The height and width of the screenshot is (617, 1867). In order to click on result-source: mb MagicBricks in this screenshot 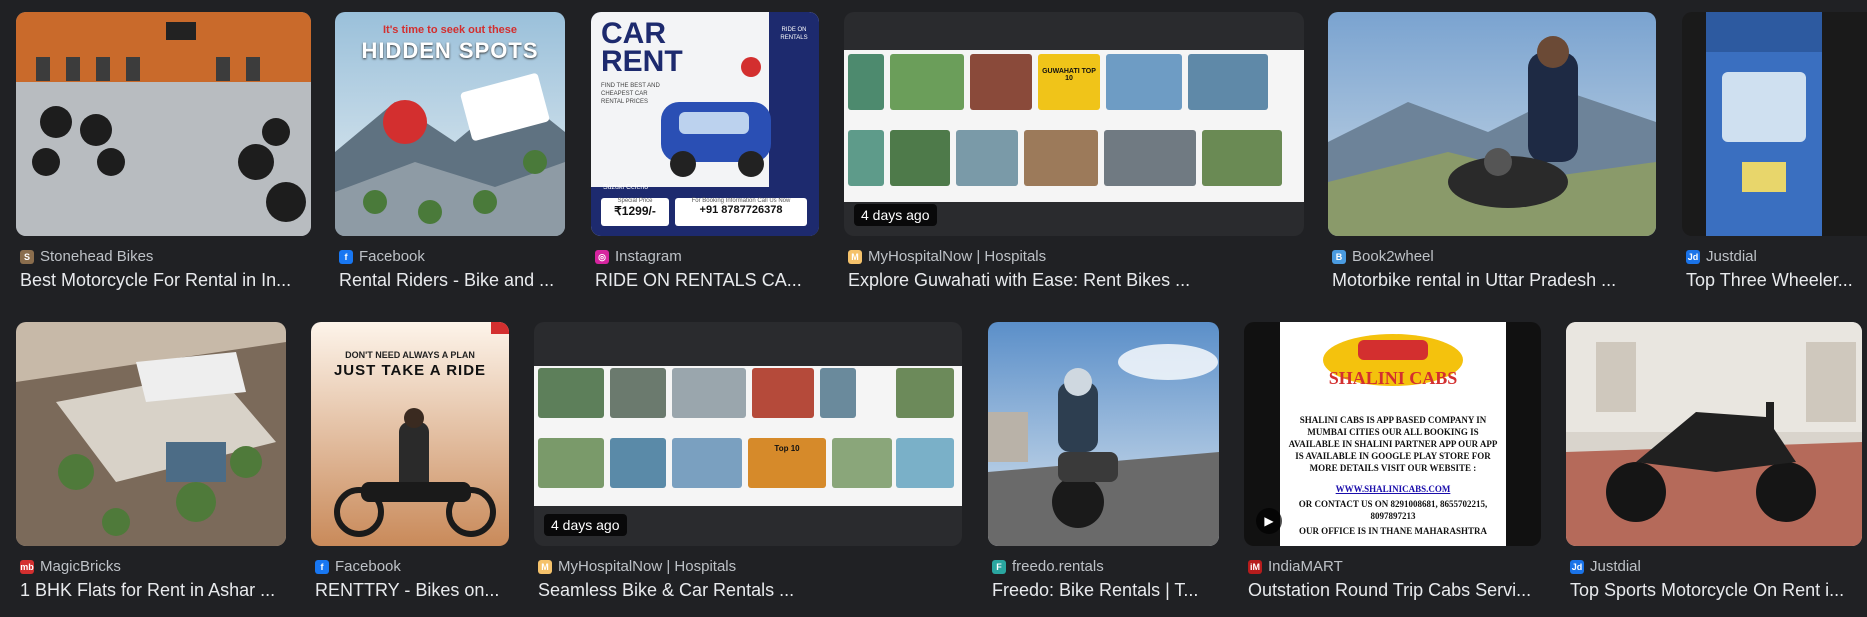, I will do `click(70, 566)`.